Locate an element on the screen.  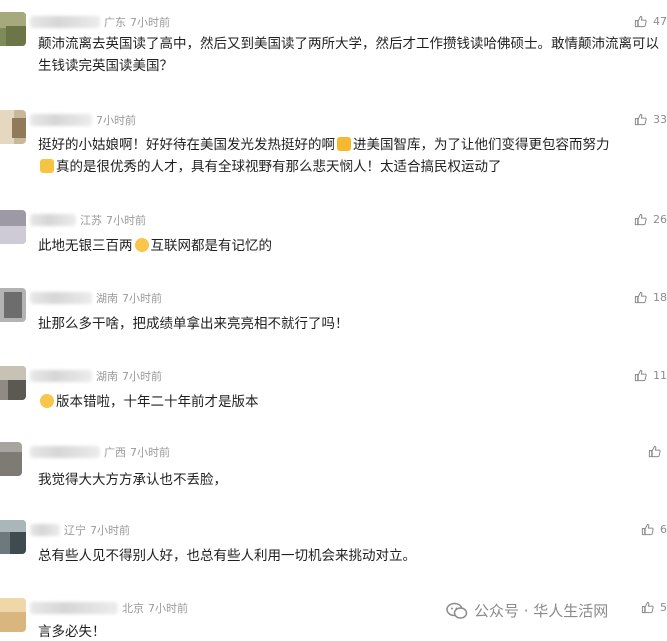
comment-meta: 广东 7小时前 is located at coordinates (100, 22).